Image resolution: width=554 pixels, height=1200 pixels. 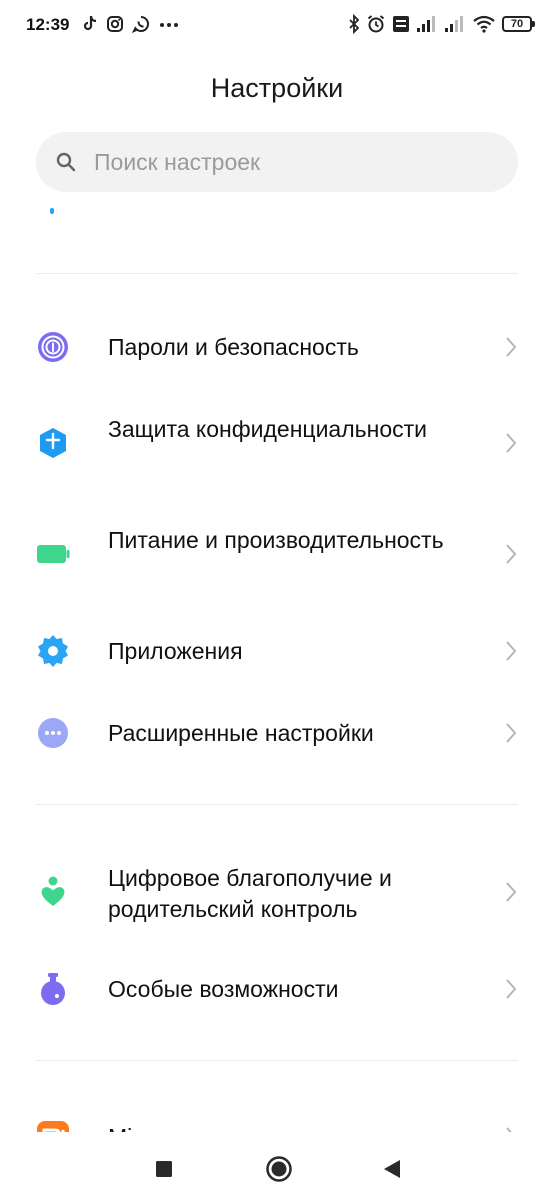 I want to click on wifi-icon, so click(x=484, y=24).